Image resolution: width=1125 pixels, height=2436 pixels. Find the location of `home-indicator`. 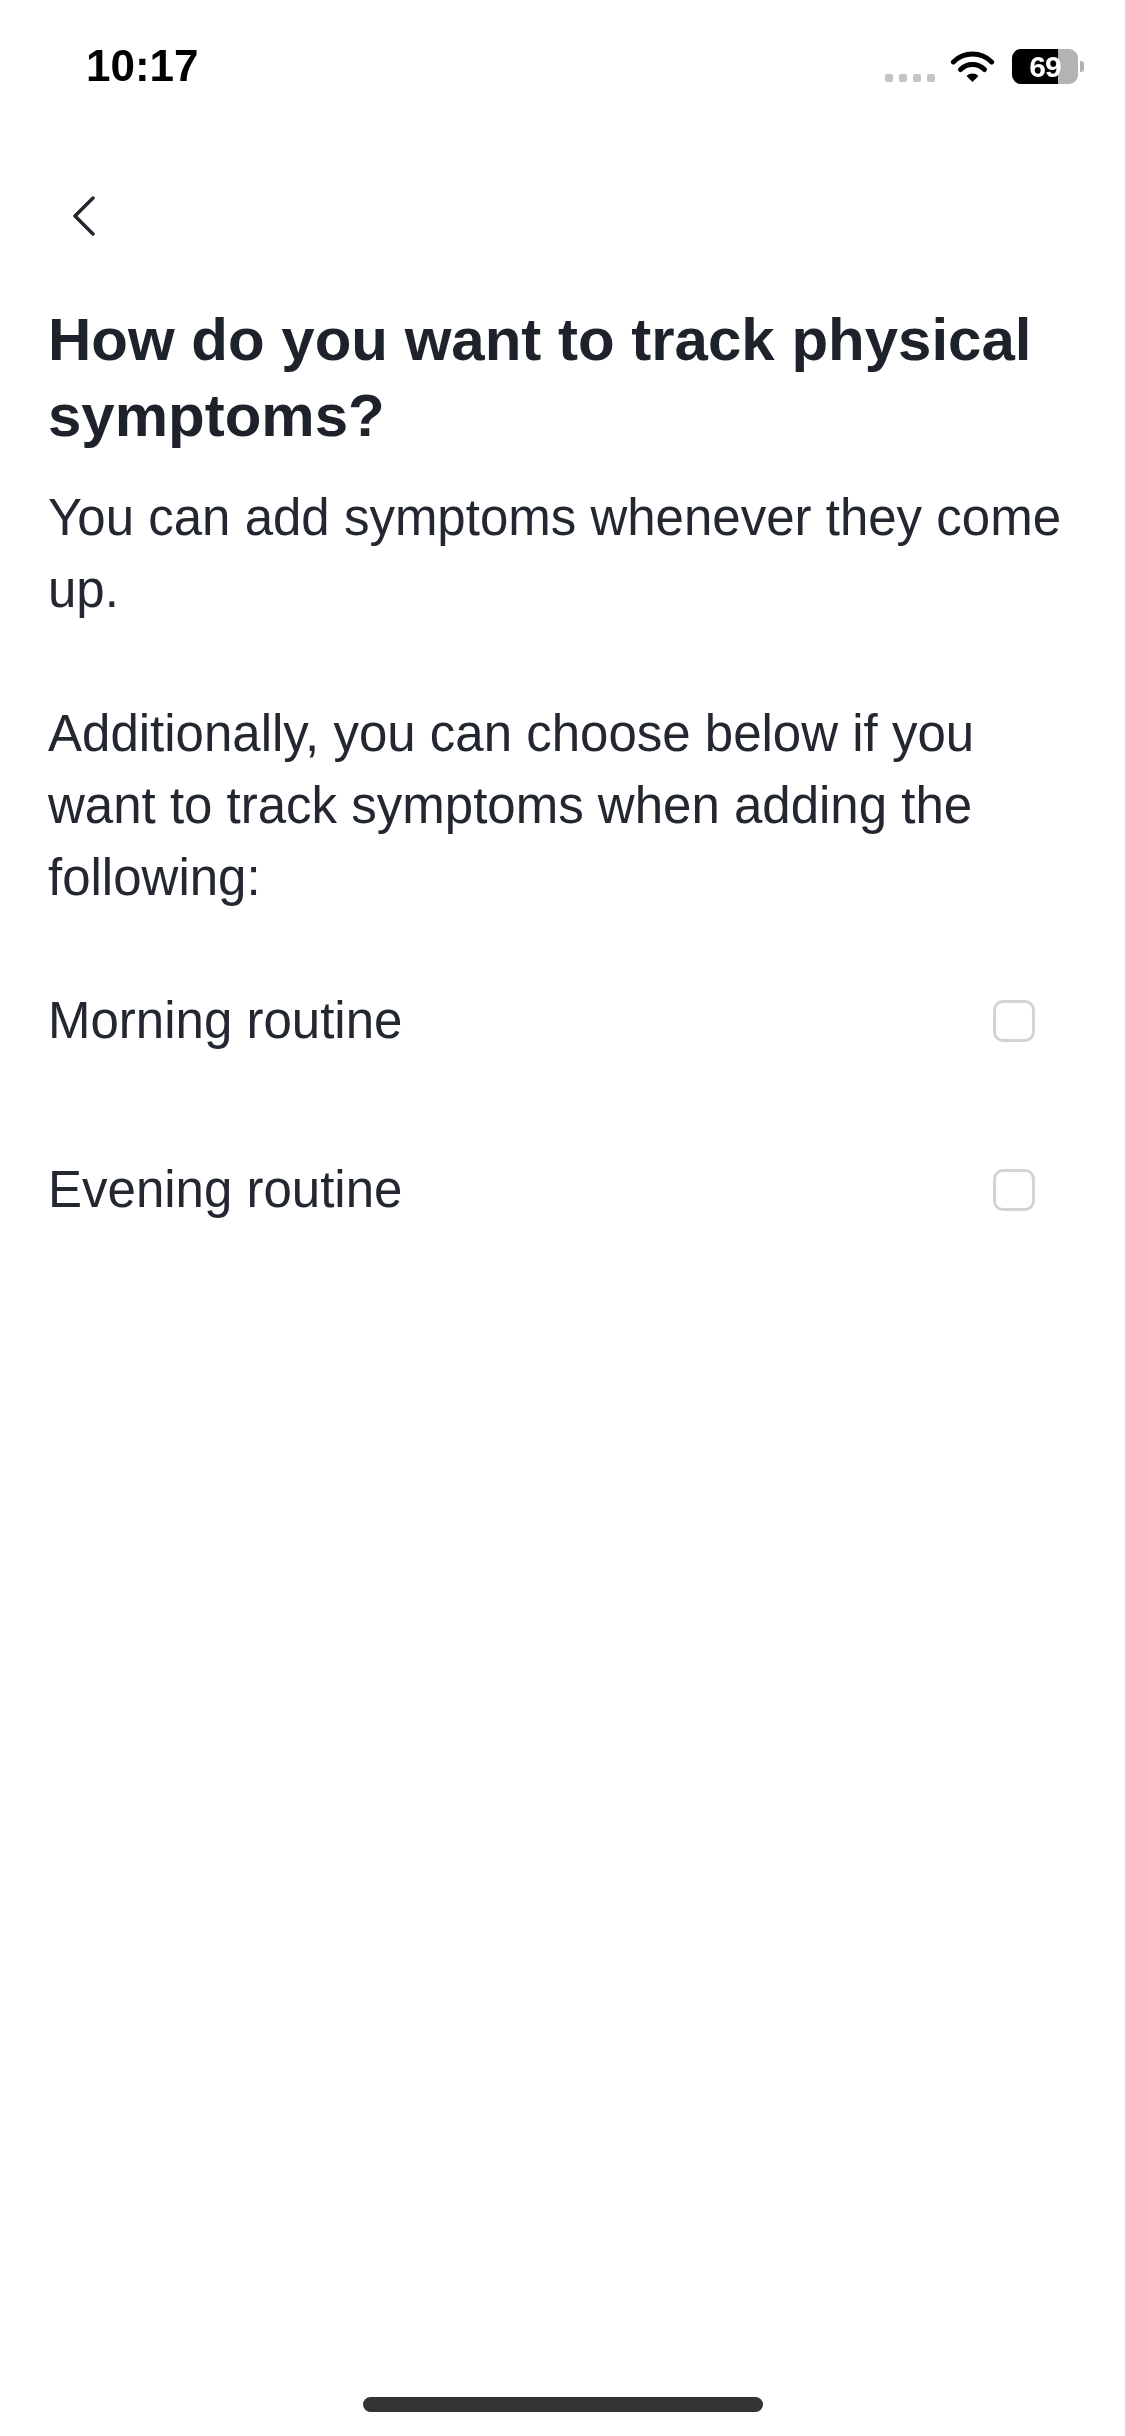

home-indicator is located at coordinates (562, 2404).